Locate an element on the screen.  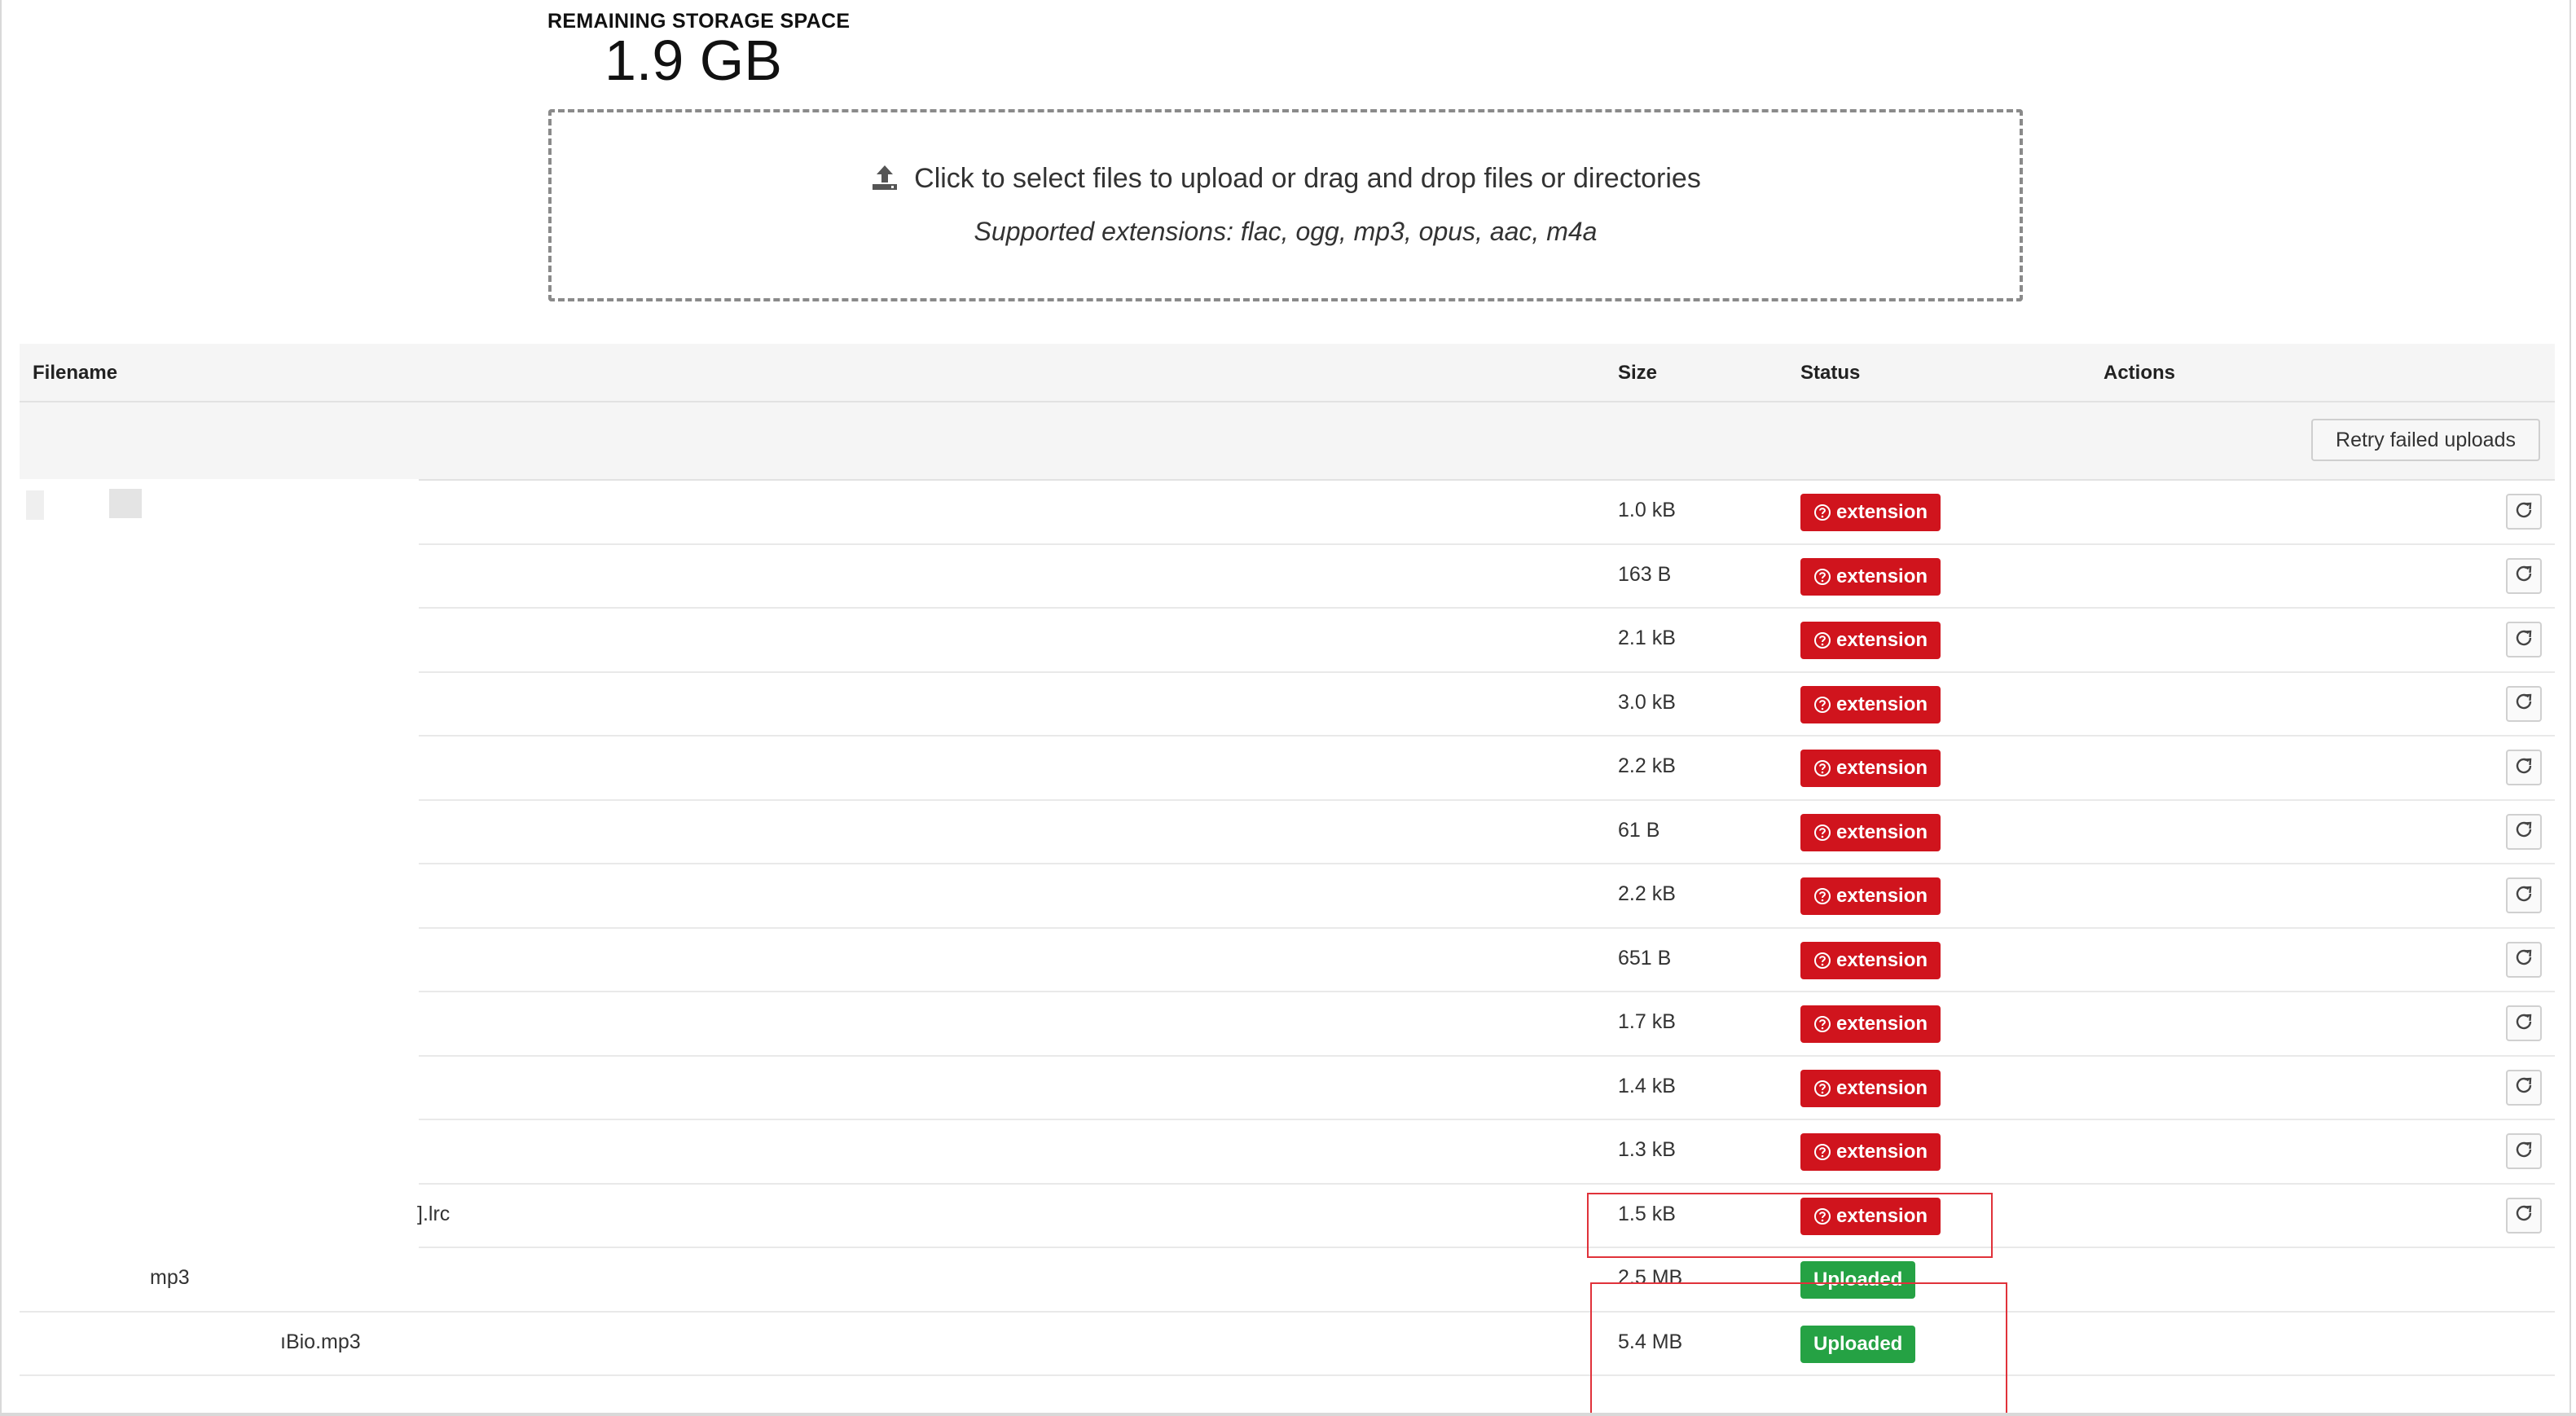
page-border-bottom is located at coordinates (1288, 1414).